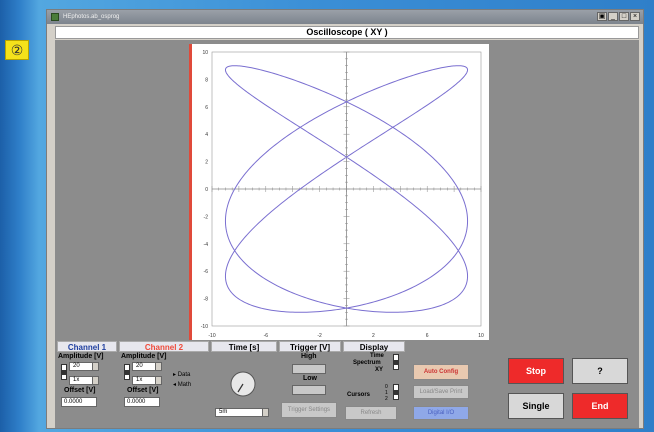  What do you see at coordinates (377, 356) in the screenshot?
I see `display-time-label: Time` at bounding box center [377, 356].